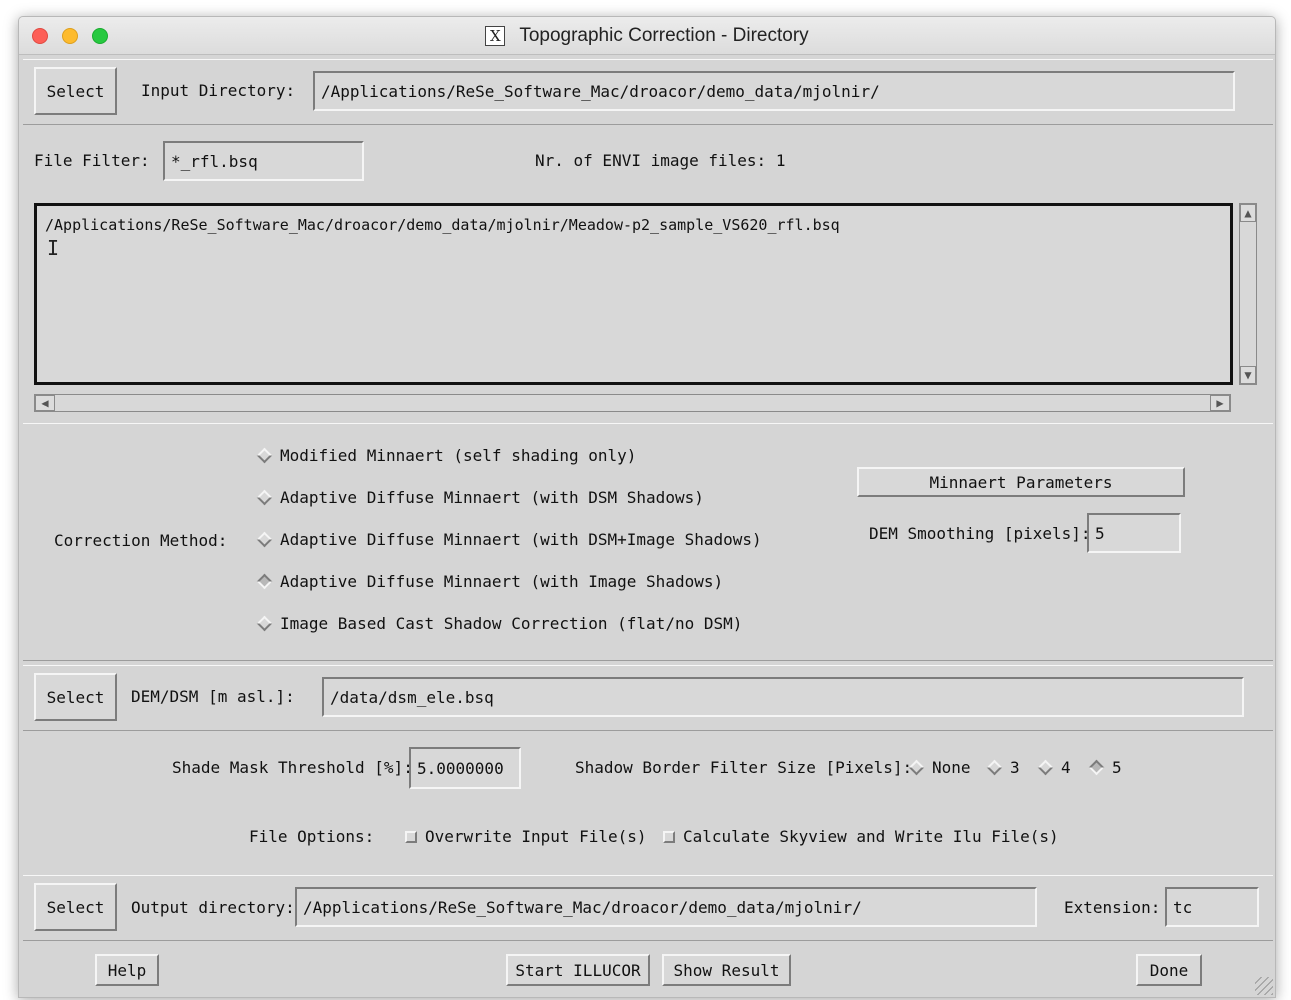 This screenshot has width=1291, height=1000. Describe the element at coordinates (951, 767) in the screenshot. I see `border-option-label: None` at that location.